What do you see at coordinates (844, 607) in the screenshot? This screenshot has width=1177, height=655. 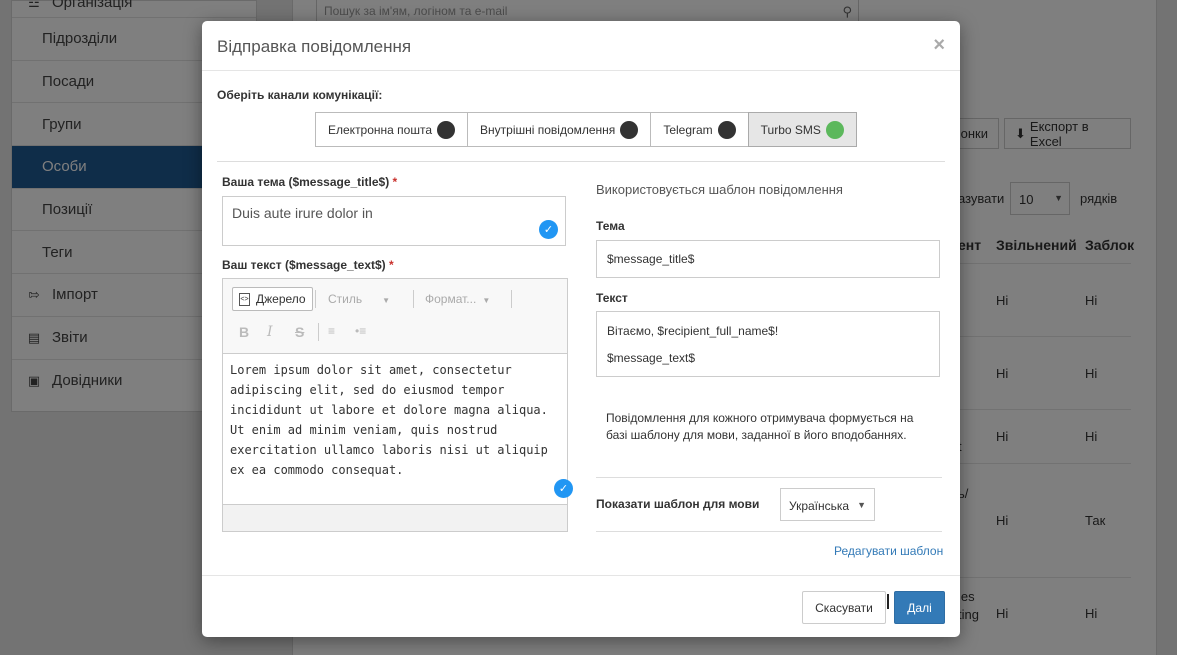 I see `cancel-button: Скасувати` at bounding box center [844, 607].